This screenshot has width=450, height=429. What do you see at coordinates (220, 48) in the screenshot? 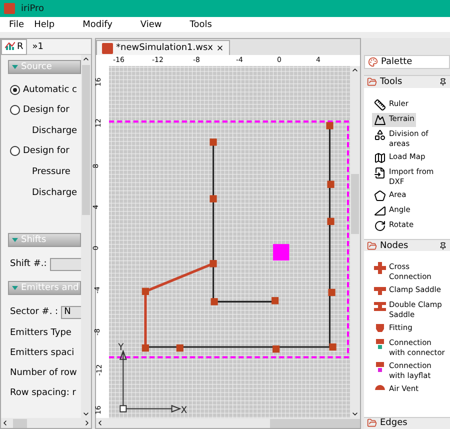
I see `close-icon` at bounding box center [220, 48].